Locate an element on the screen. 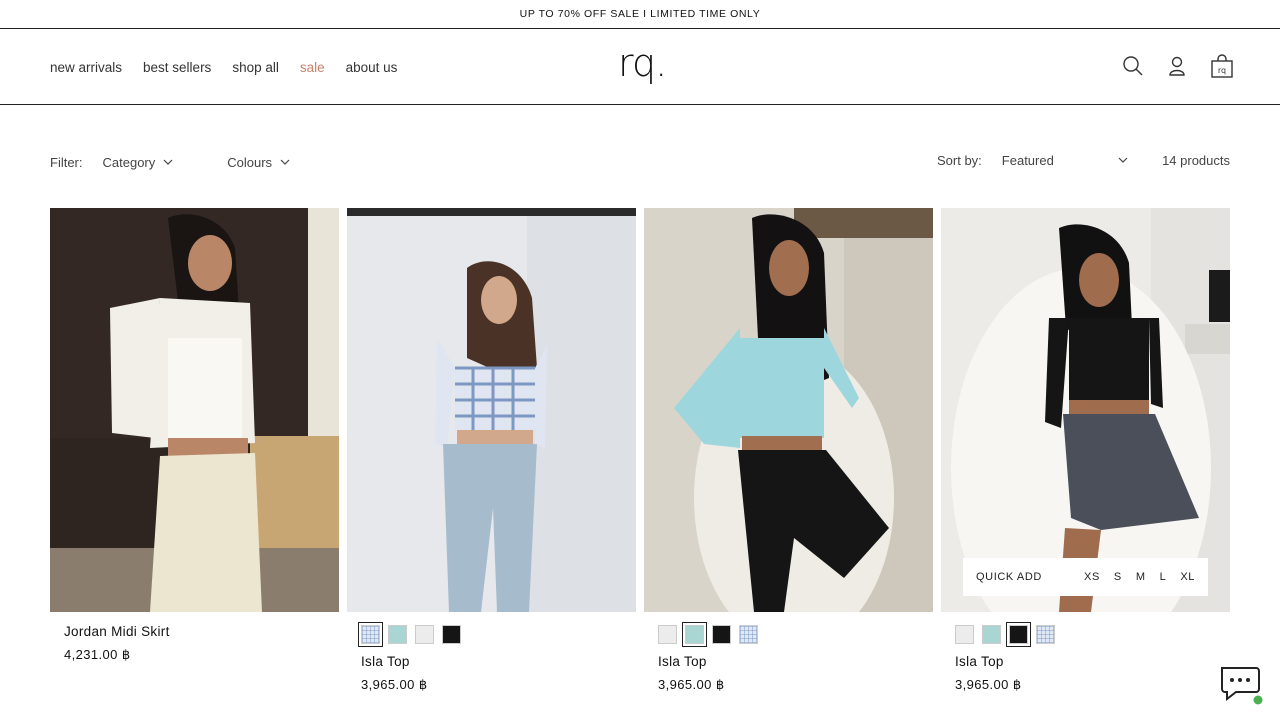 This screenshot has height=720, width=1280. chat-icon is located at coordinates (1242, 686).